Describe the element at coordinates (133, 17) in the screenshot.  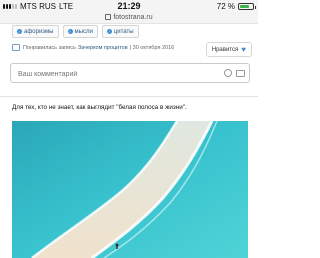
I see `url-text: fotostrana.ru` at that location.